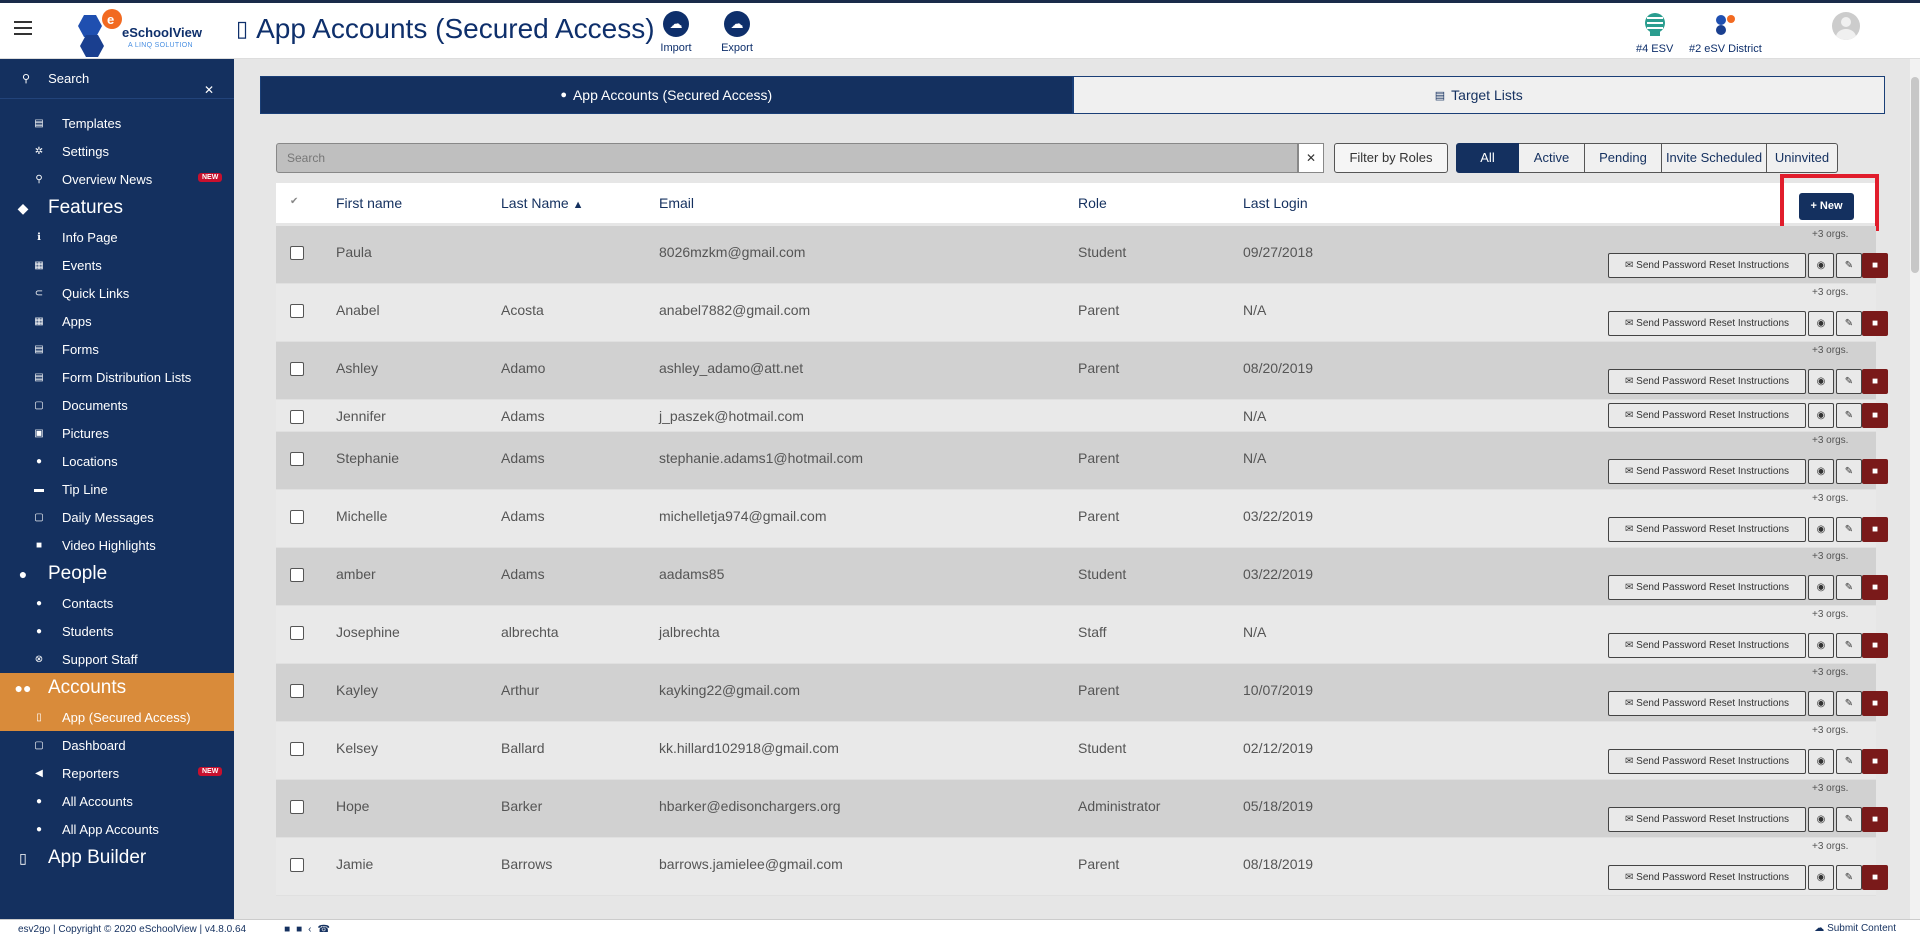 The height and width of the screenshot is (938, 1920). What do you see at coordinates (117, 79) in the screenshot?
I see `sidebar-search: ⚲ Search ✕` at bounding box center [117, 79].